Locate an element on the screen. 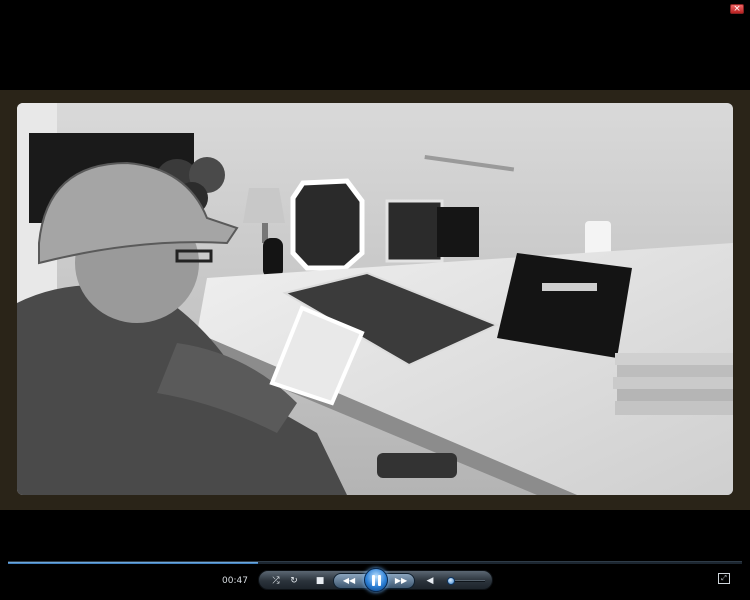 The image size is (750, 600). lit-mirror is located at coordinates (327, 224).